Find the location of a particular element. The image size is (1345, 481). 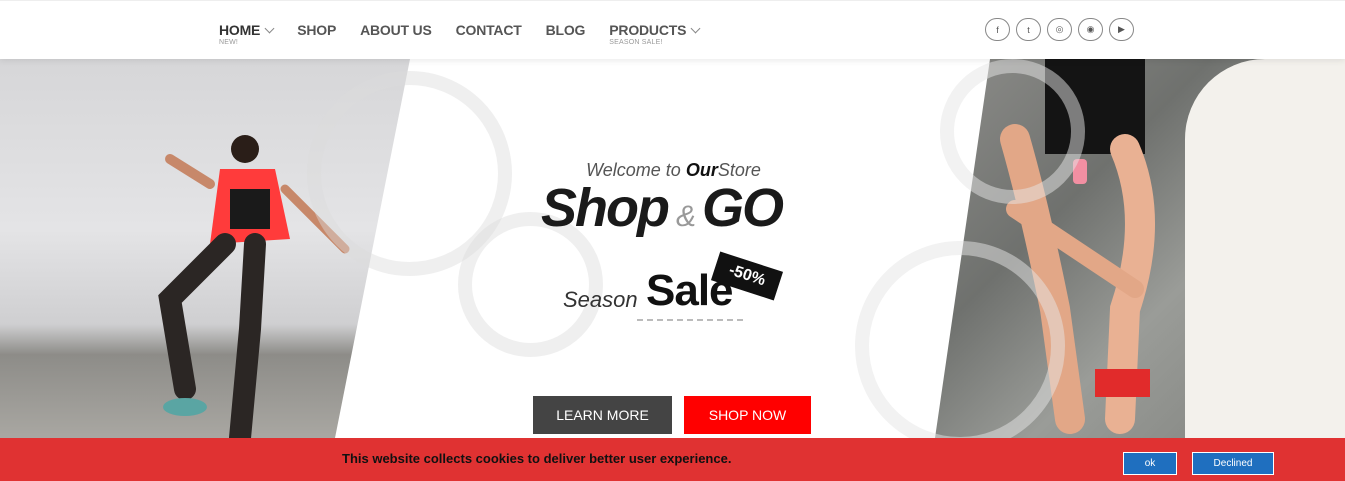

nav-item-label: CONTACT is located at coordinates (488, 30).